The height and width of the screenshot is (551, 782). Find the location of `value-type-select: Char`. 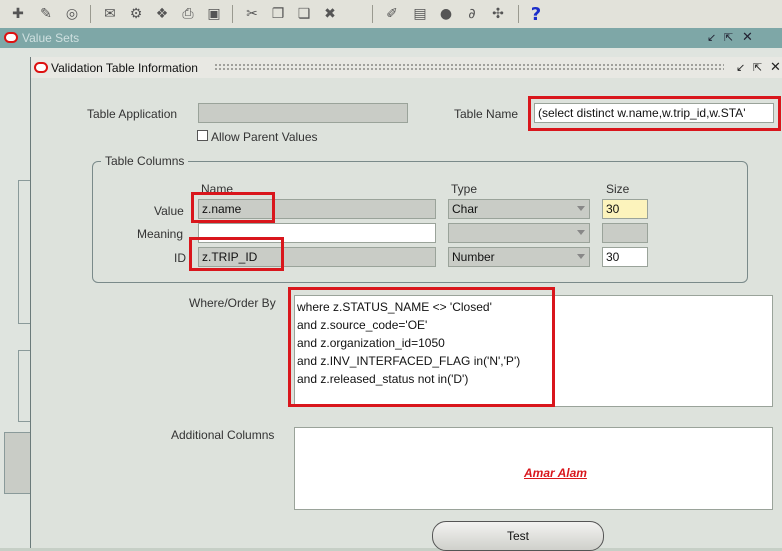

value-type-select: Char is located at coordinates (519, 209).